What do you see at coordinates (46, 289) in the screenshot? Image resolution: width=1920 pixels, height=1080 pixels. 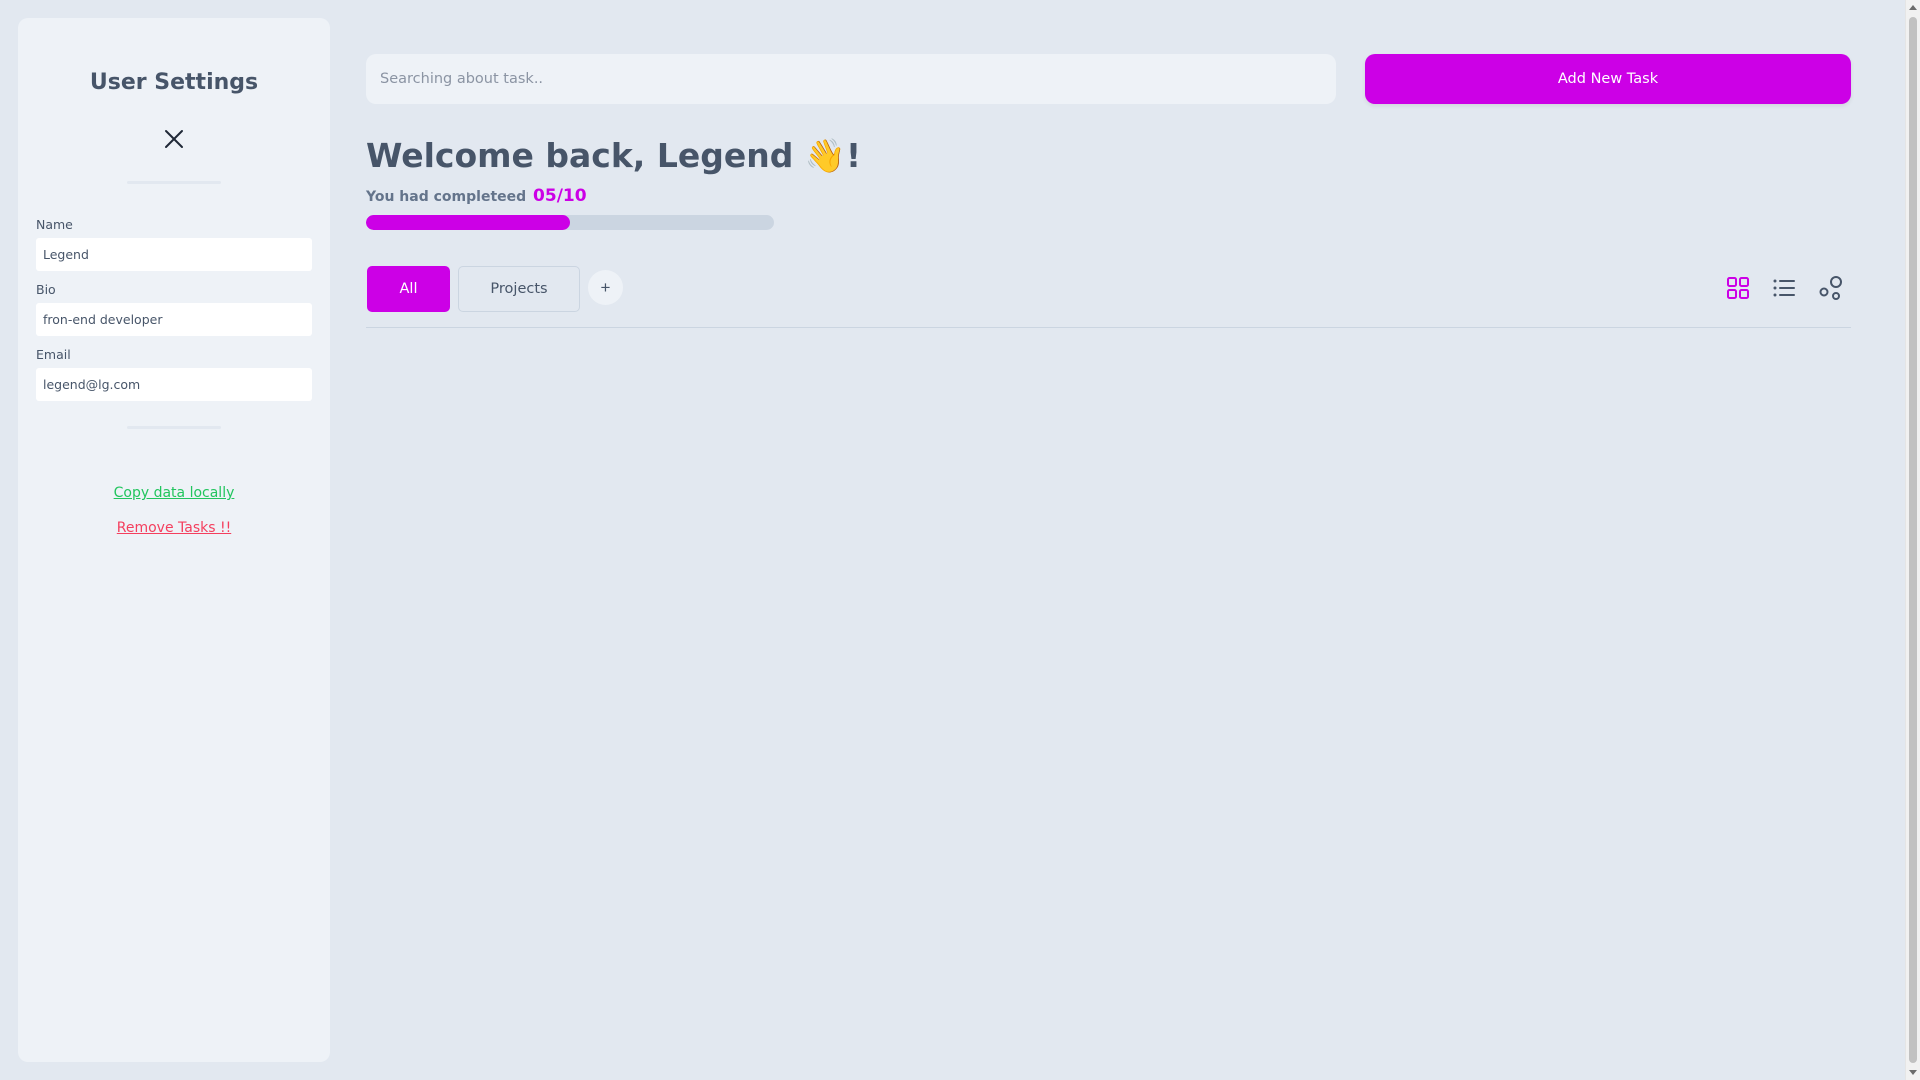 I see `bio-label: Bio` at bounding box center [46, 289].